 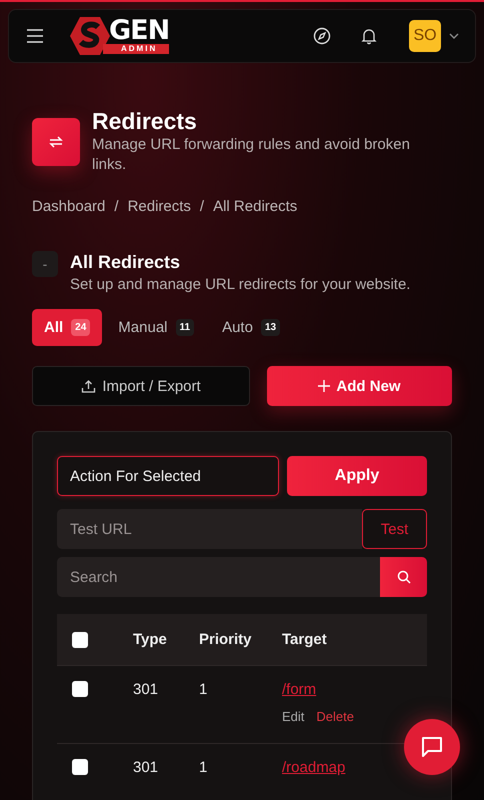 What do you see at coordinates (141, 386) in the screenshot?
I see `import-export-button: Import / Export` at bounding box center [141, 386].